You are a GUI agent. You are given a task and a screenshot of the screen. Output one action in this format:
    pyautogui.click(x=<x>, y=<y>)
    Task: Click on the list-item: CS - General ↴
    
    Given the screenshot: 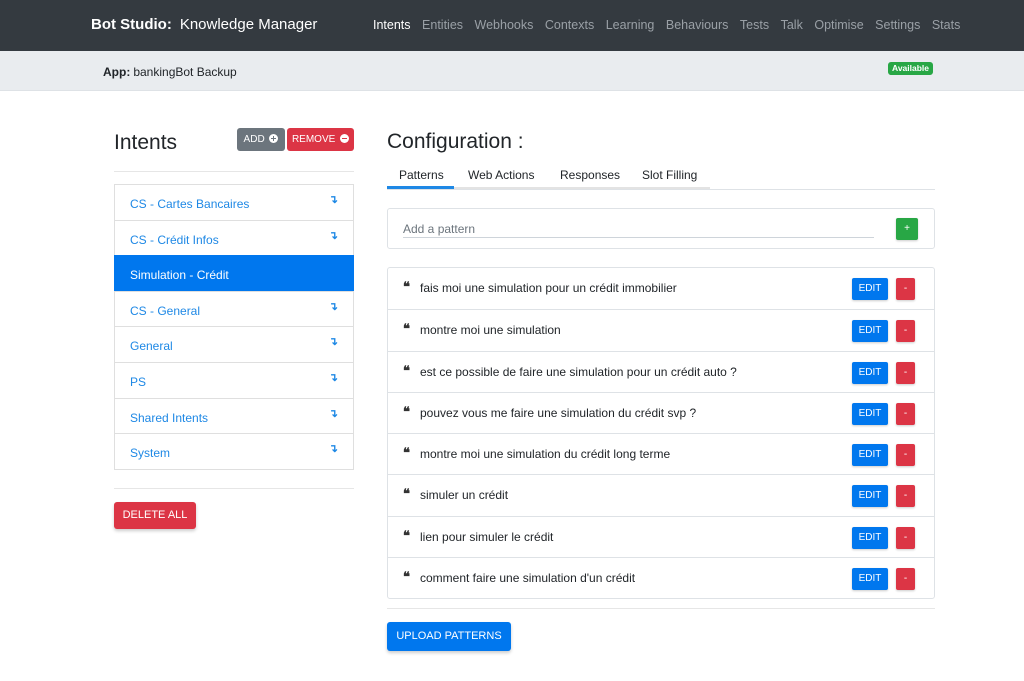 What is the action you would take?
    pyautogui.click(x=234, y=309)
    